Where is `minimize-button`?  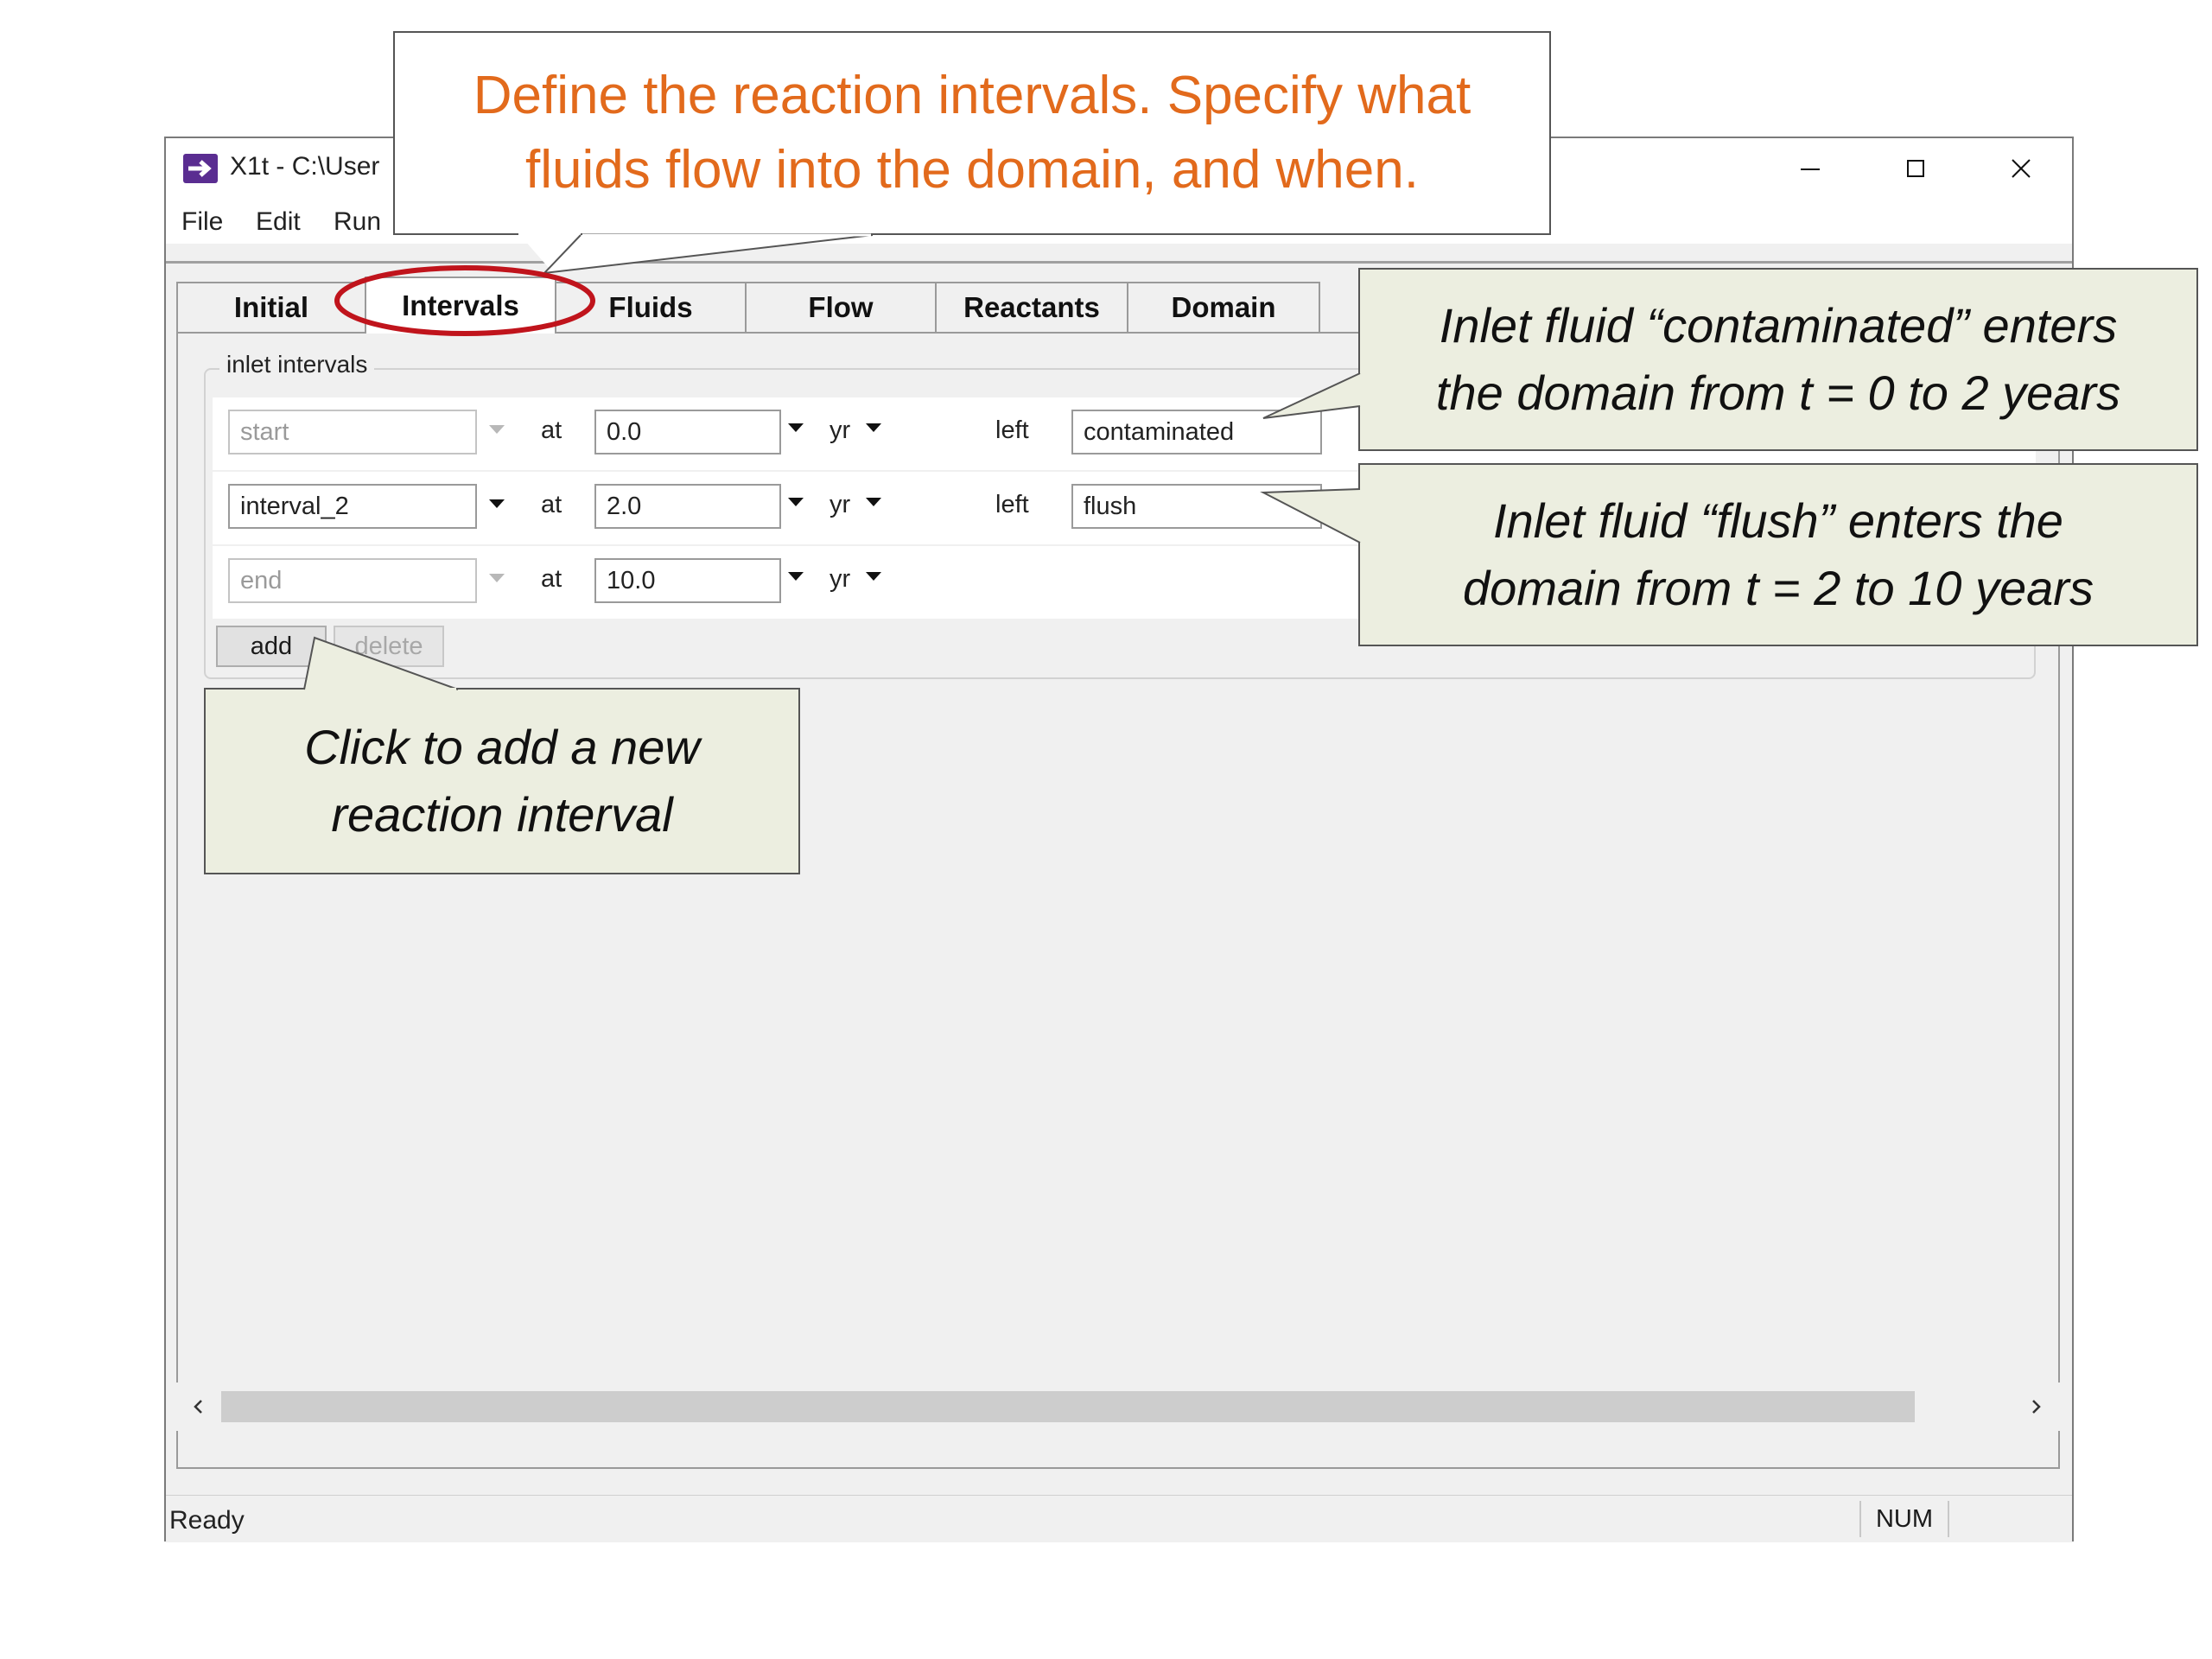 minimize-button is located at coordinates (1811, 168).